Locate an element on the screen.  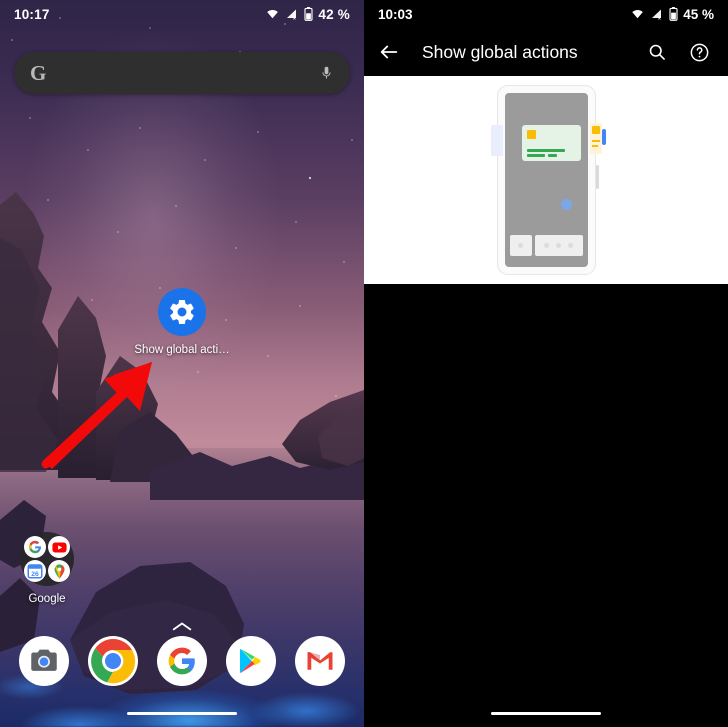
illustration-notification-card is located at coordinates (551, 143).